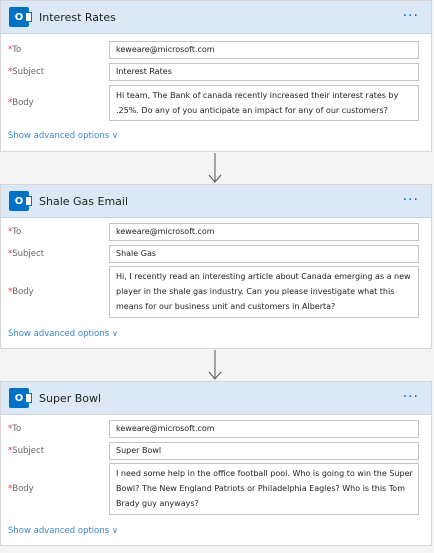 The height and width of the screenshot is (553, 434). I want to click on card-header: O Shale Gas Email ···, so click(216, 201).